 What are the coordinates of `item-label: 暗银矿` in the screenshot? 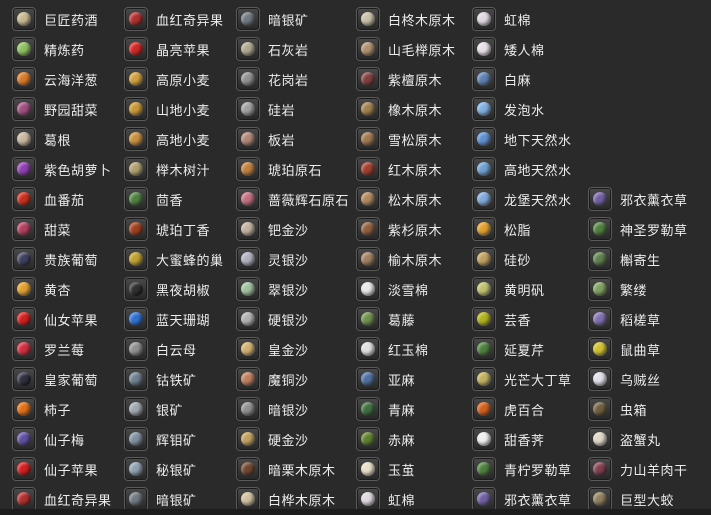 It's located at (176, 501).